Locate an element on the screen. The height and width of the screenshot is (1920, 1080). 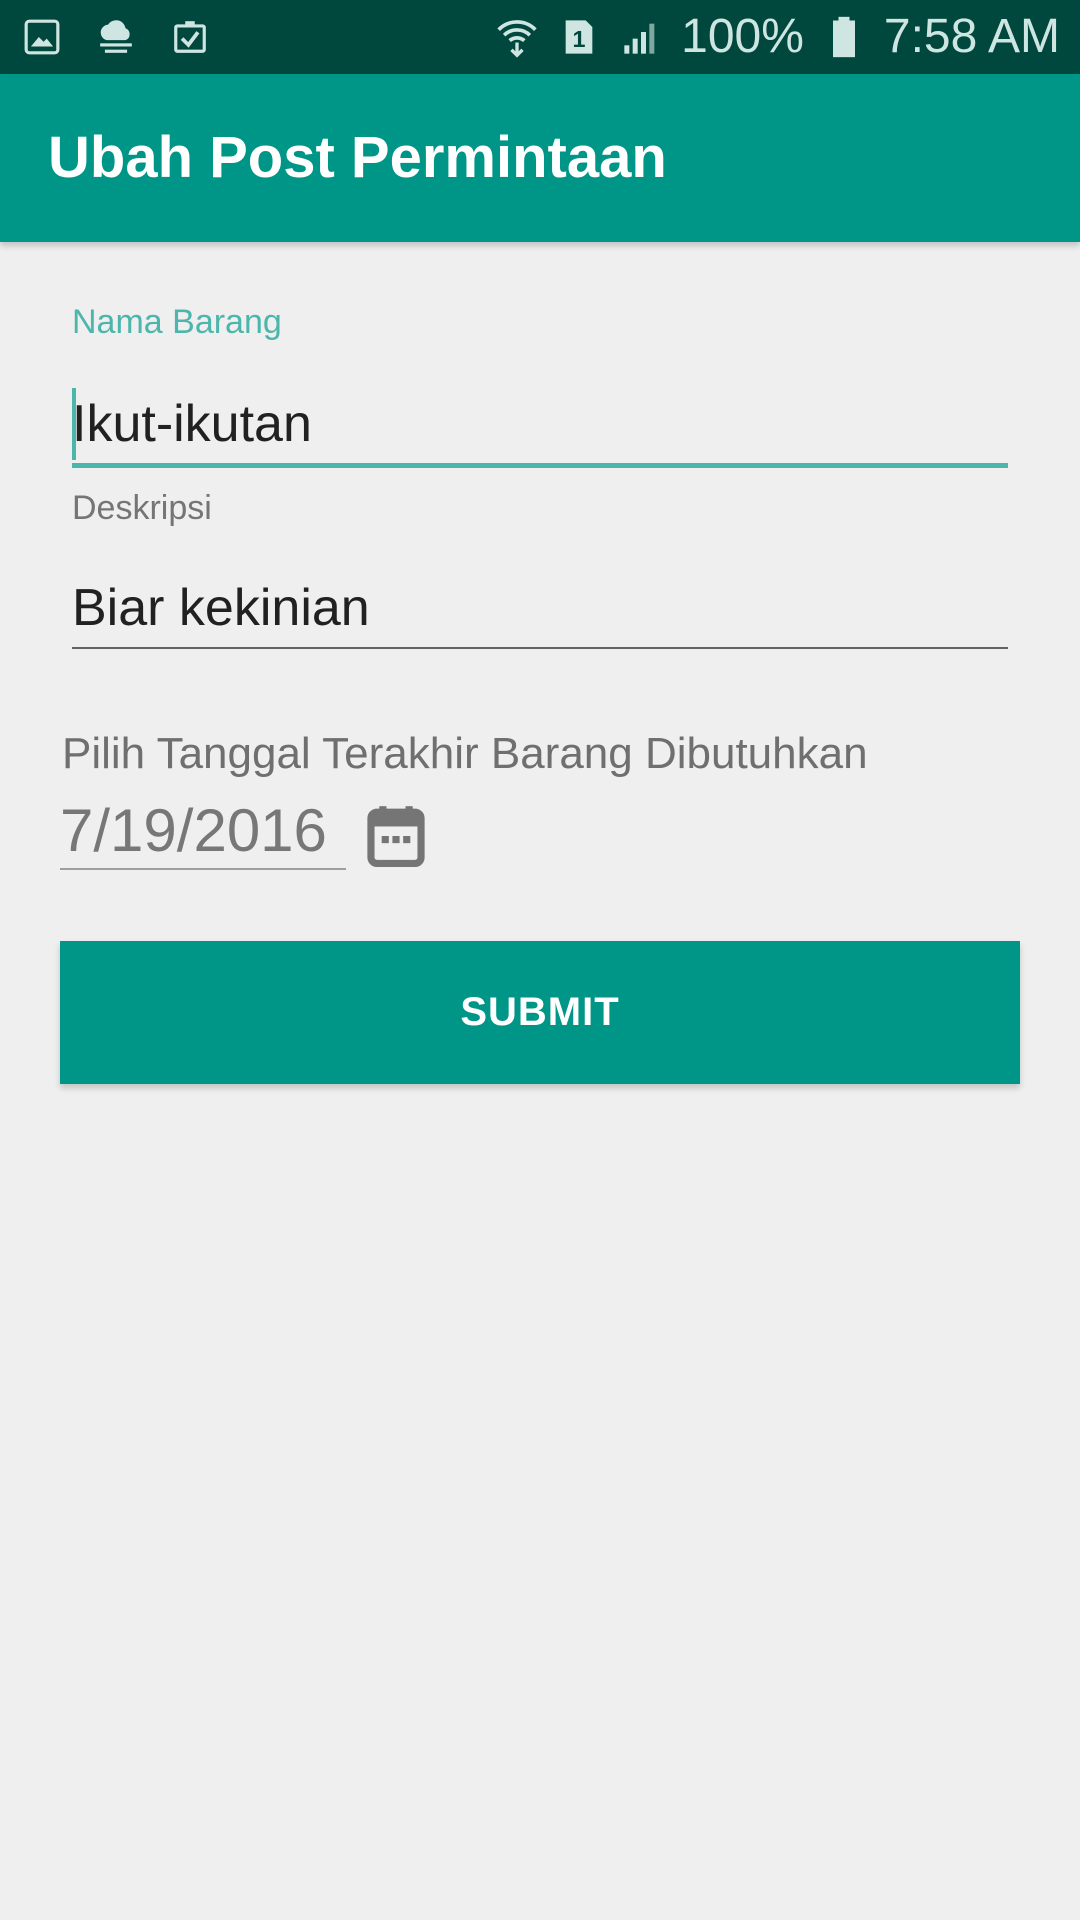
calendar-button is located at coordinates (396, 838).